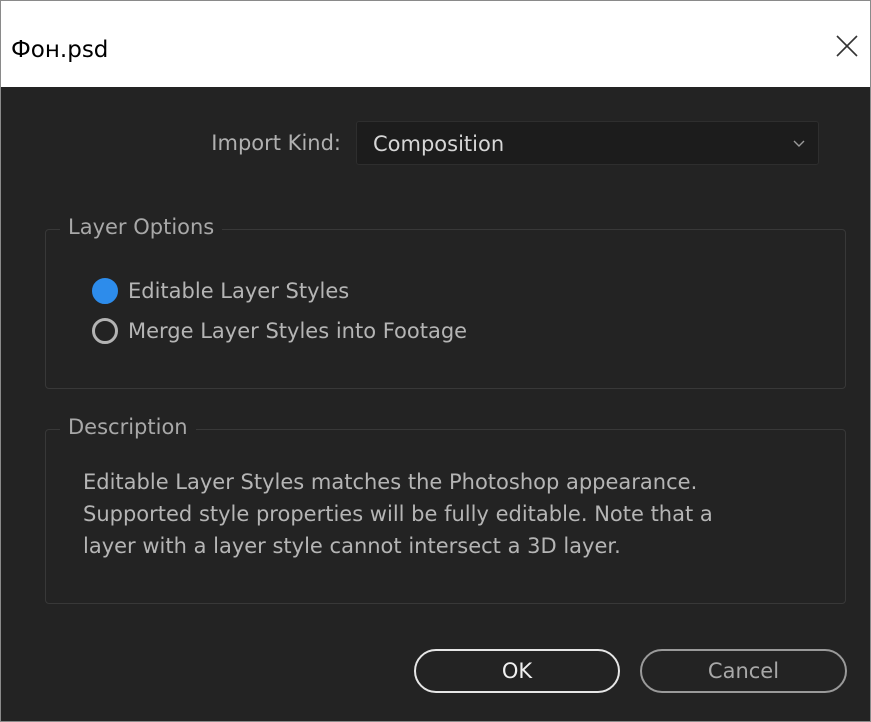 The height and width of the screenshot is (722, 871). What do you see at coordinates (105, 291) in the screenshot?
I see `radio-checked` at bounding box center [105, 291].